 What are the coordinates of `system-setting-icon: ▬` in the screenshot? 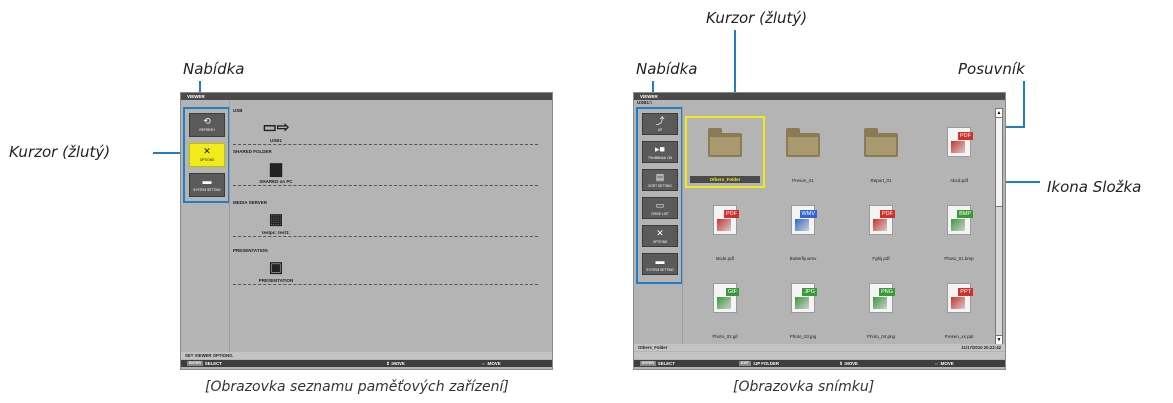 It's located at (660, 261).